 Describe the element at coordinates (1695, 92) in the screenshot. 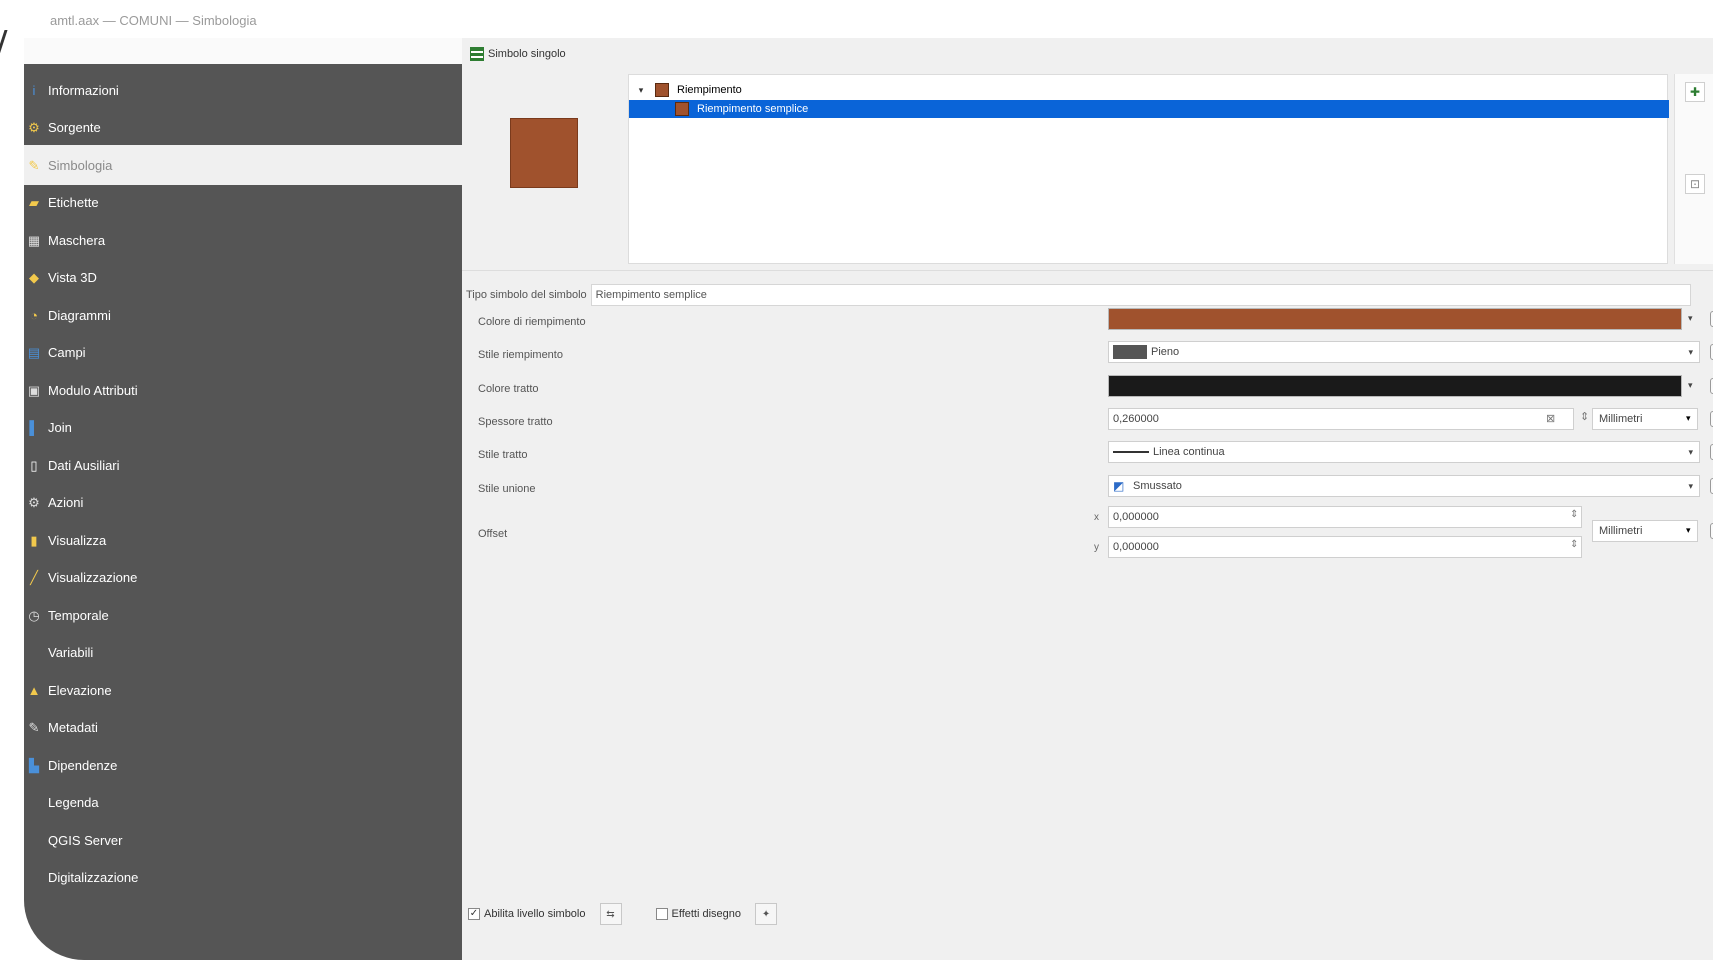

I see `add-layer-button: ✚` at that location.